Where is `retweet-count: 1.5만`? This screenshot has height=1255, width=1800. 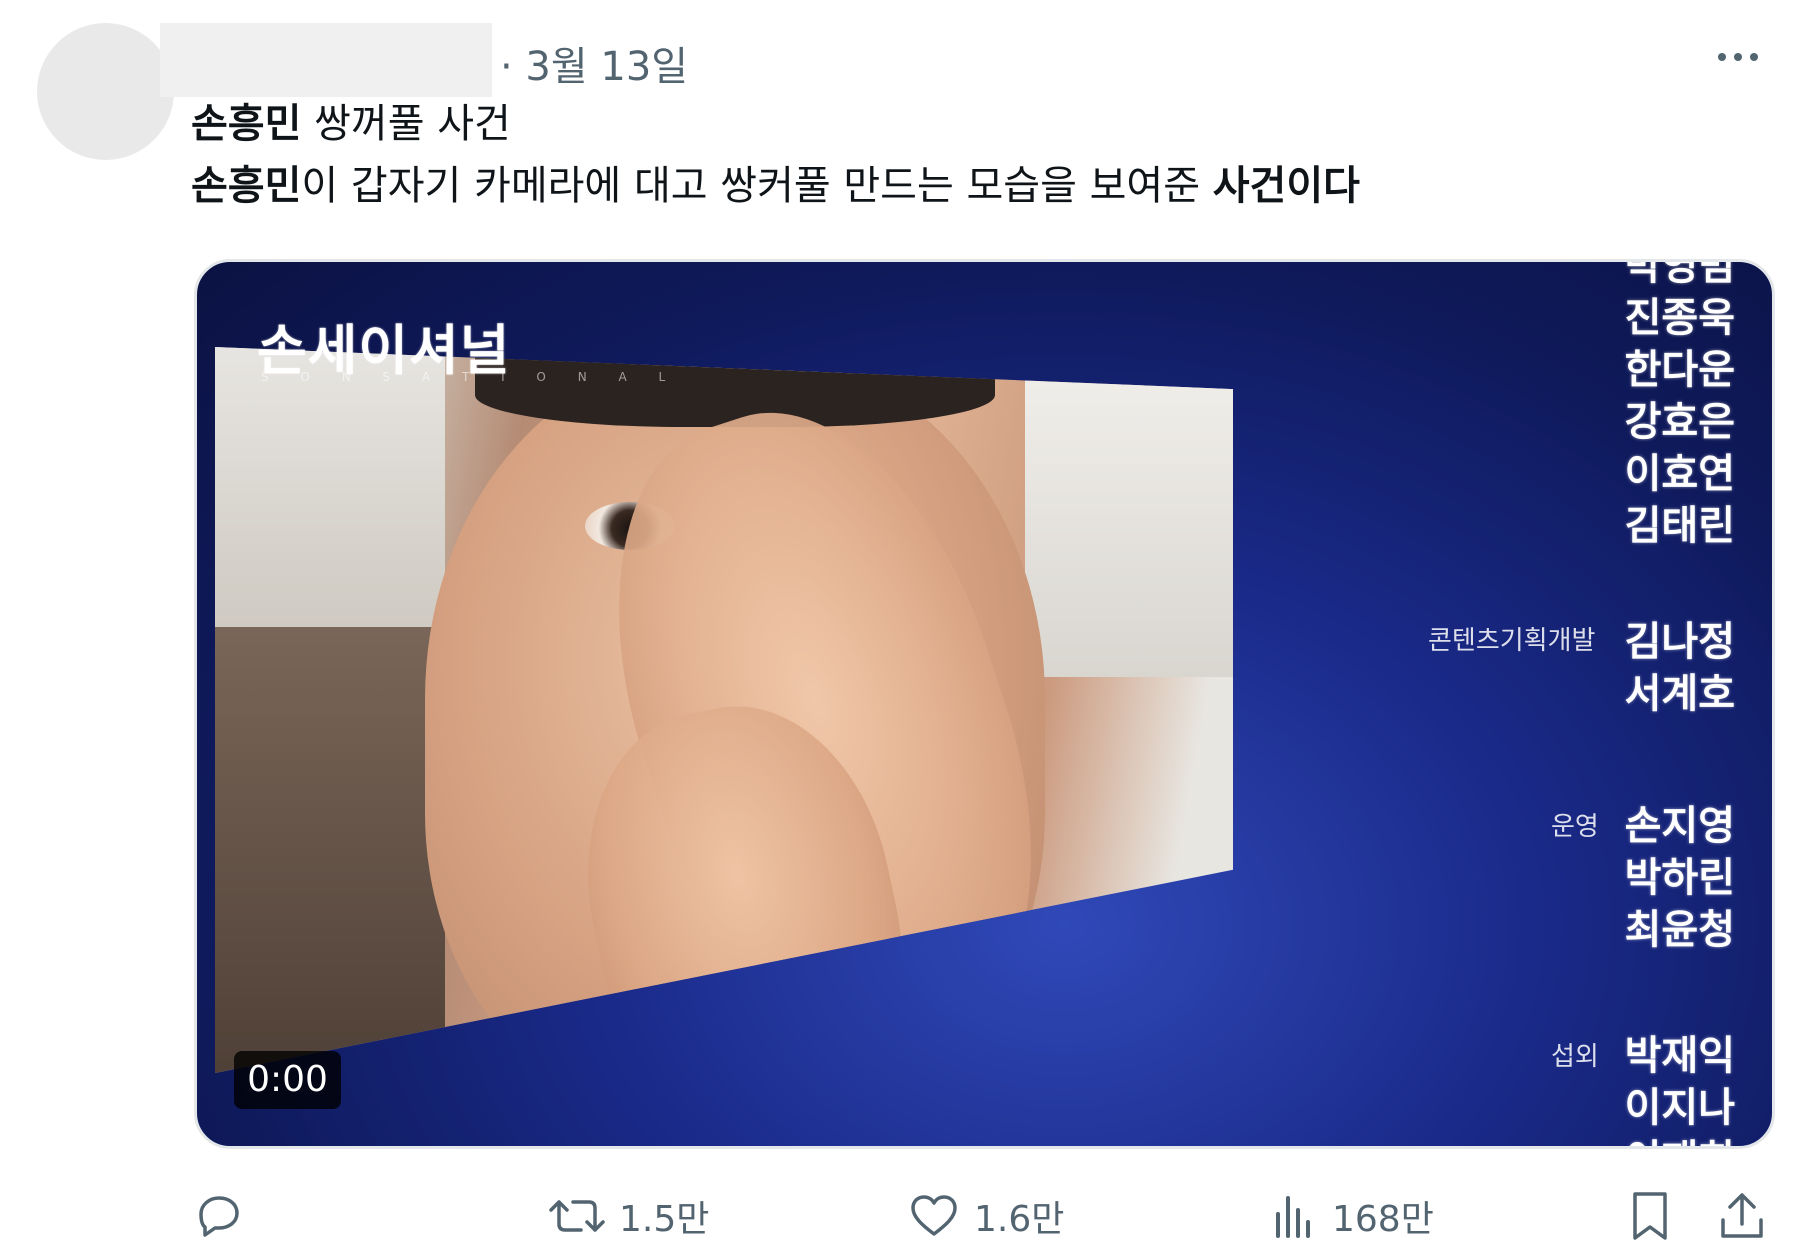
retweet-count: 1.5만 is located at coordinates (664, 1219).